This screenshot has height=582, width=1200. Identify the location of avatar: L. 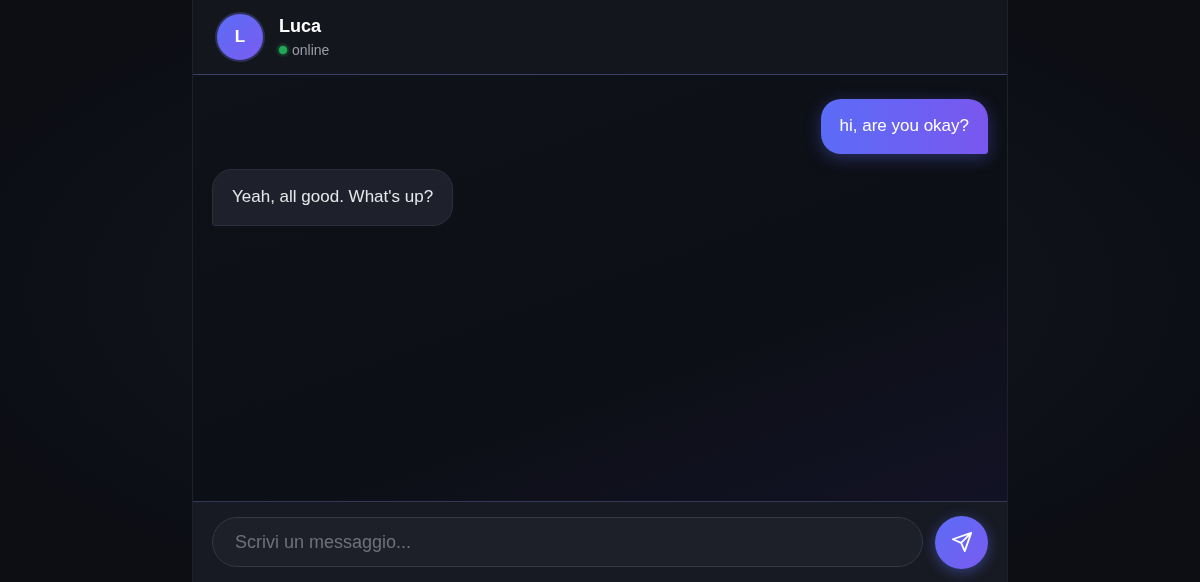
(240, 37).